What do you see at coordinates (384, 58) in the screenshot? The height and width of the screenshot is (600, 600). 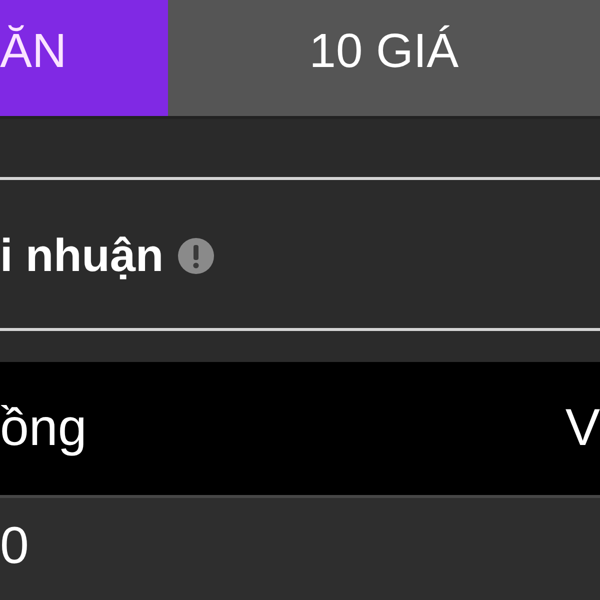 I see `tab: 10 GIÁ` at bounding box center [384, 58].